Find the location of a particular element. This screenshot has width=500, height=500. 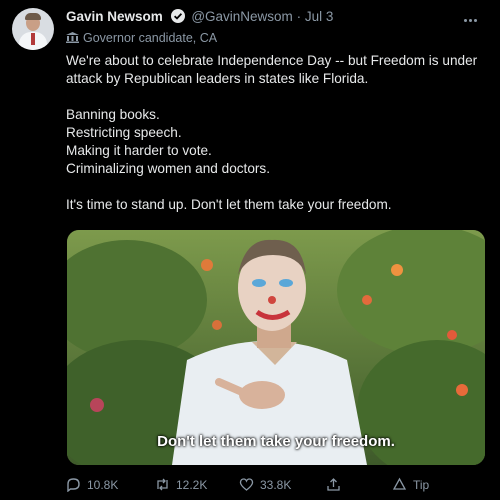

retweet-count: 12.2K is located at coordinates (192, 484).